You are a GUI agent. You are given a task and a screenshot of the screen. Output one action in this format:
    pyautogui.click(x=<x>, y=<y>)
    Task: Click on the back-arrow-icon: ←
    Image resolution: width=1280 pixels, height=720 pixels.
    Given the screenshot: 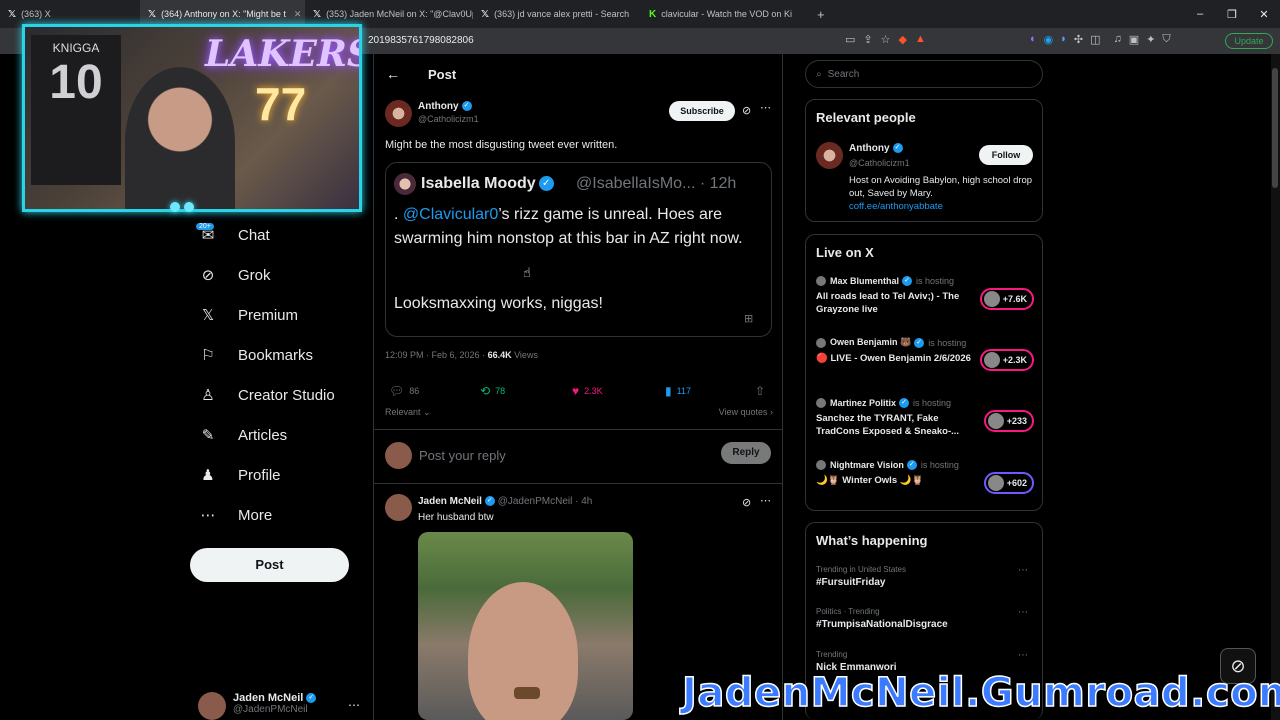 What is the action you would take?
    pyautogui.click(x=393, y=74)
    